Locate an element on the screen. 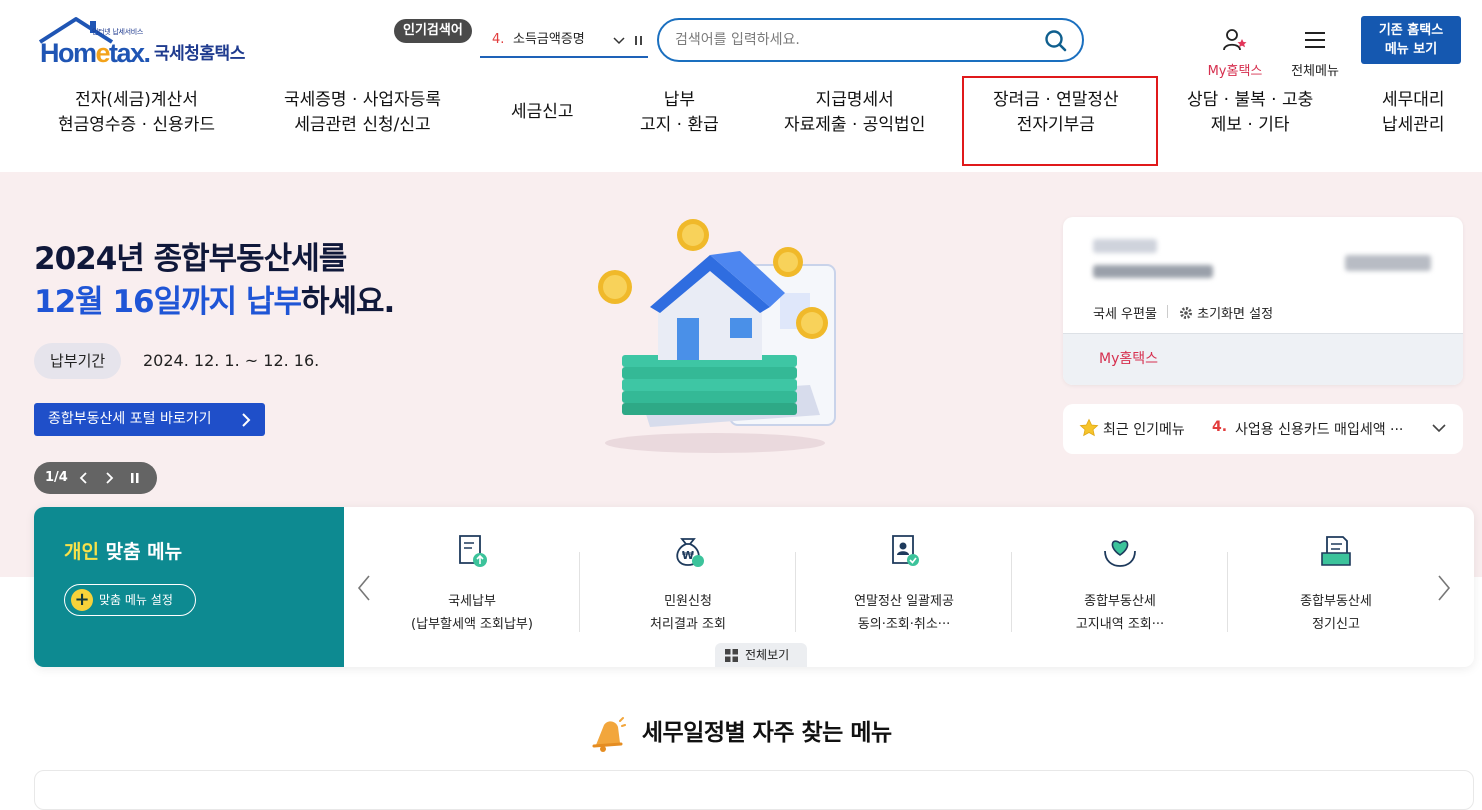 The image size is (1482, 810). hamburger-menu-icon is located at coordinates (1315, 40).